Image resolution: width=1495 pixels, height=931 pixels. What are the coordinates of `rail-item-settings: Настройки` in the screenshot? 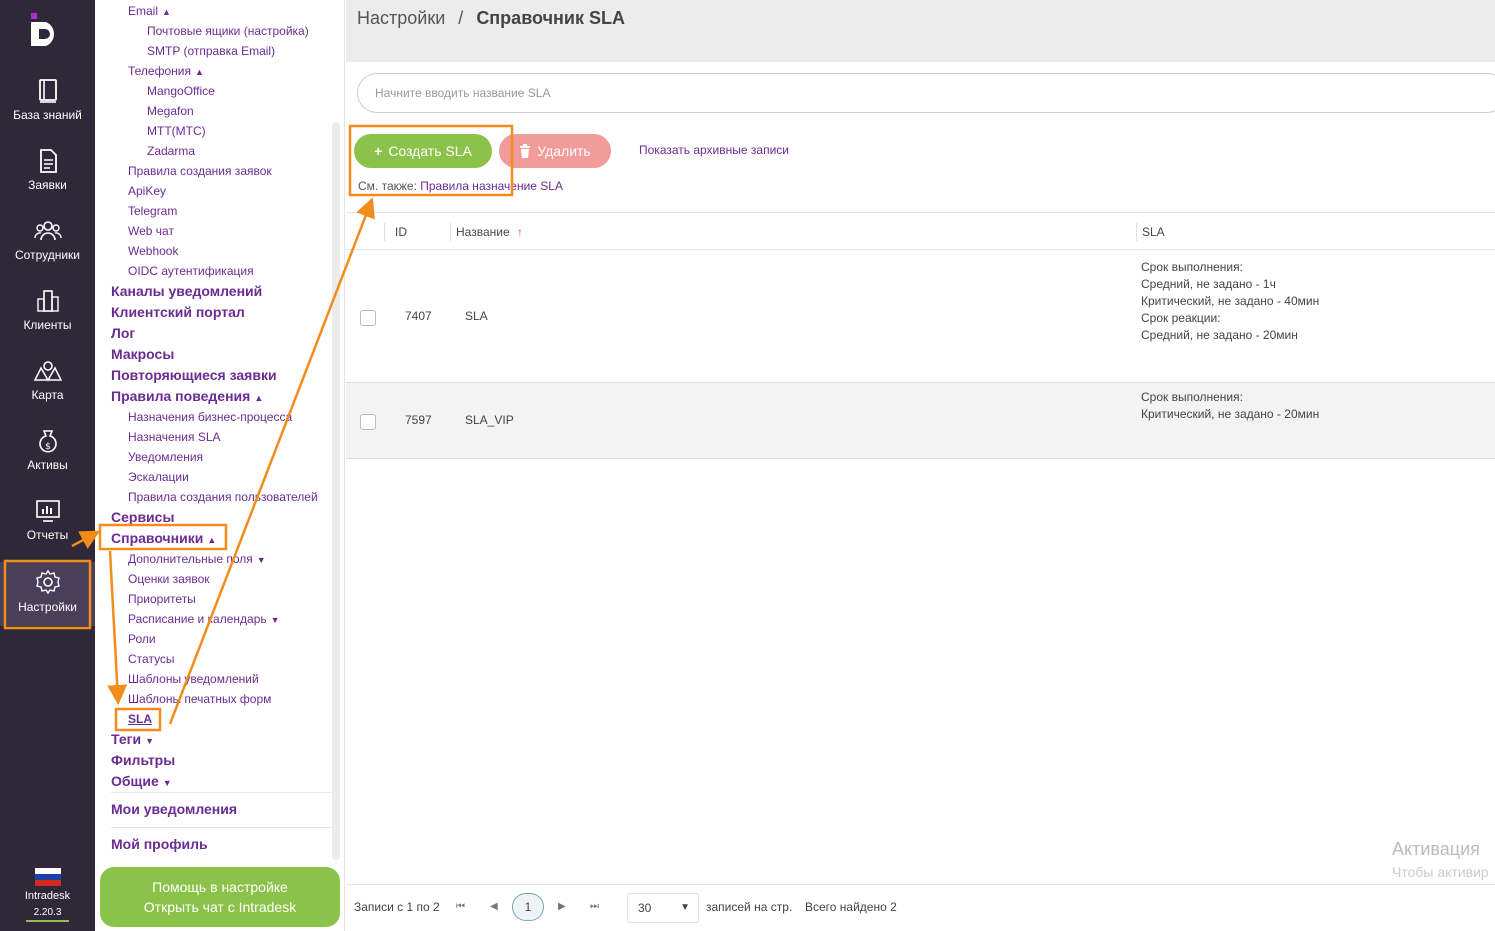 It's located at (47, 594).